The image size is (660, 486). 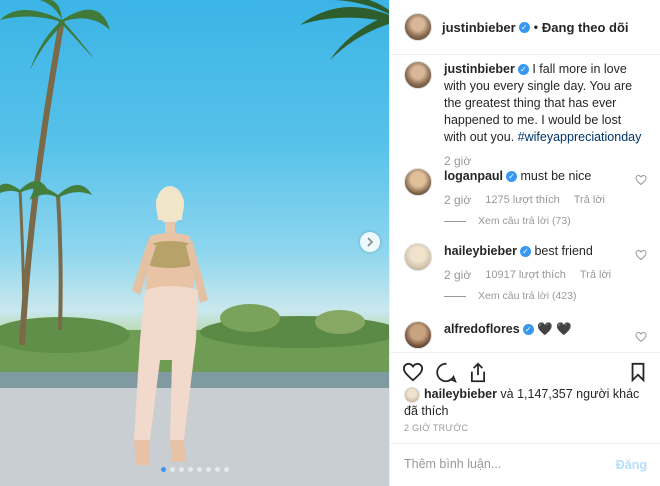 I want to click on carousel-next-button, so click(x=370, y=242).